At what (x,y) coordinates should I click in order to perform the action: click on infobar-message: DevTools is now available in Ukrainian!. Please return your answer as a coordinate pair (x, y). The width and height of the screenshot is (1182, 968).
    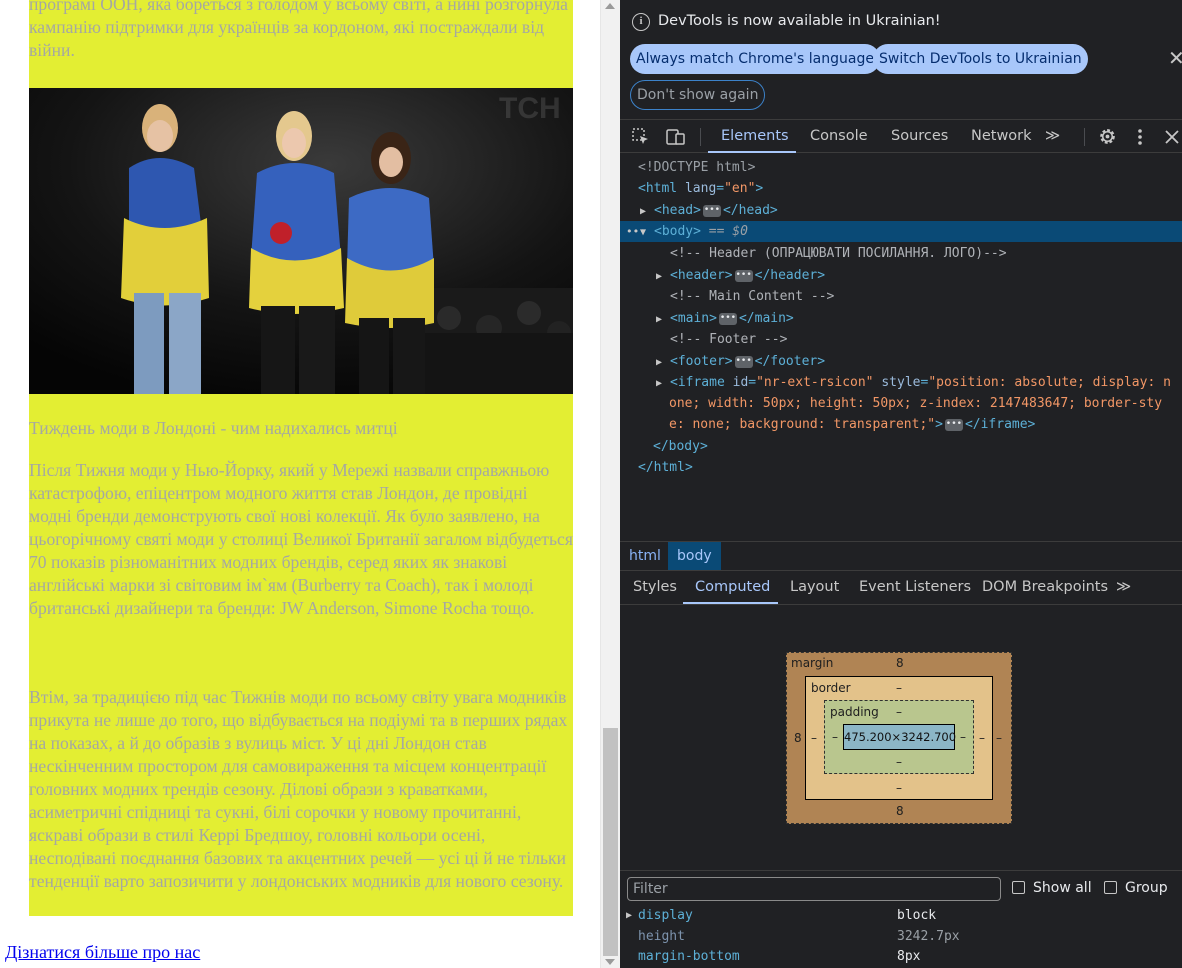
    Looking at the image, I should click on (799, 21).